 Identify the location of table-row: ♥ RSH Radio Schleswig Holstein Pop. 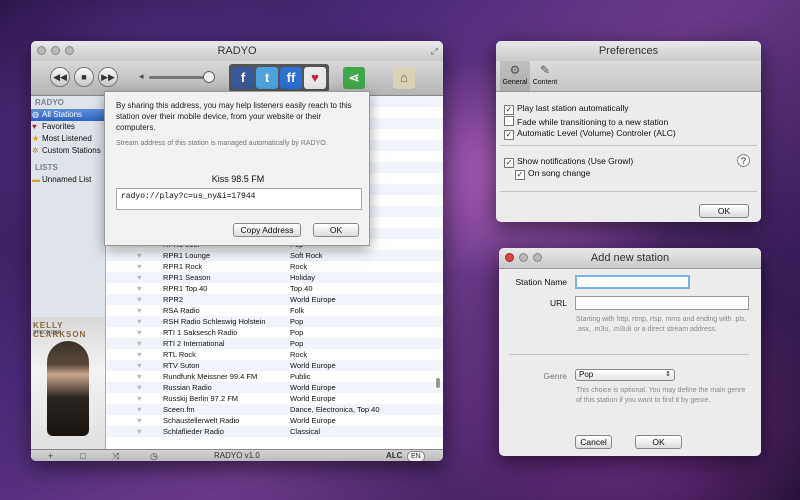
(274, 321).